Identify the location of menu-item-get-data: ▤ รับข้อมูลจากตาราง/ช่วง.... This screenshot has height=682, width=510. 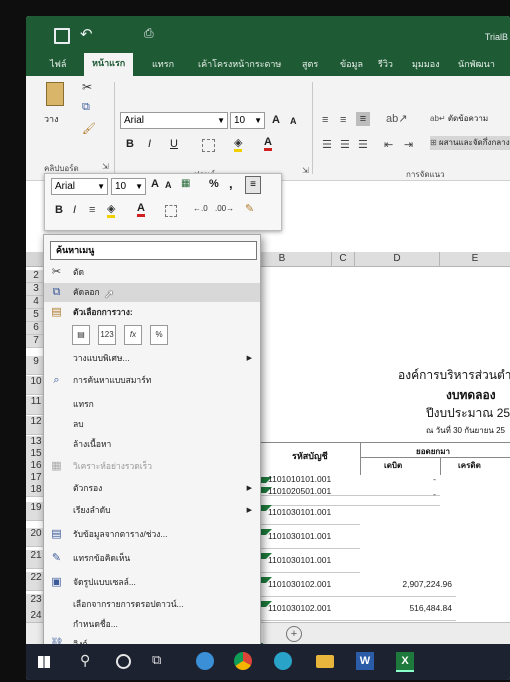
(152, 534).